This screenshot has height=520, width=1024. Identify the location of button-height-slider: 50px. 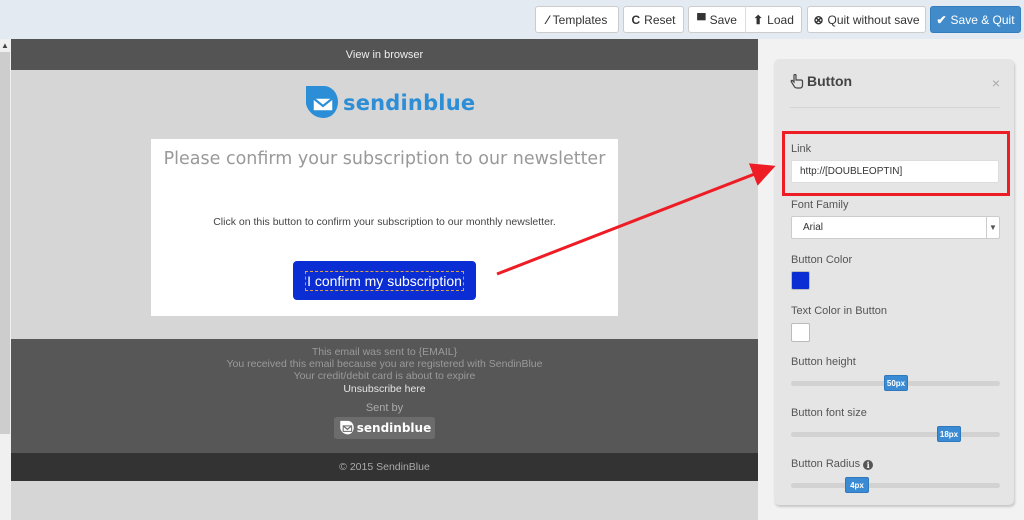
(895, 383).